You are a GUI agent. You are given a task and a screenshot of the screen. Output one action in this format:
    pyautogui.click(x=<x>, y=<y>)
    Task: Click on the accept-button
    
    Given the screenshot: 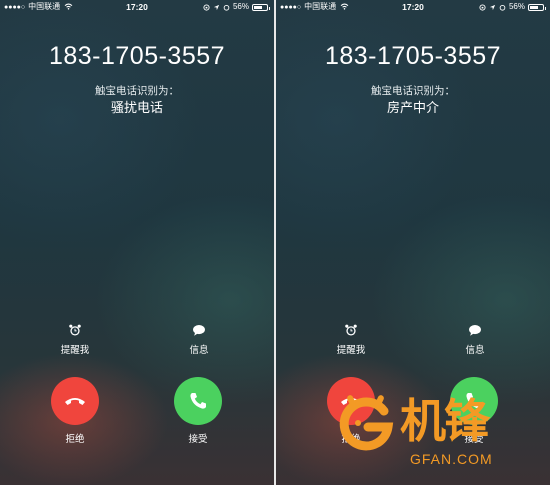 What is the action you would take?
    pyautogui.click(x=198, y=401)
    